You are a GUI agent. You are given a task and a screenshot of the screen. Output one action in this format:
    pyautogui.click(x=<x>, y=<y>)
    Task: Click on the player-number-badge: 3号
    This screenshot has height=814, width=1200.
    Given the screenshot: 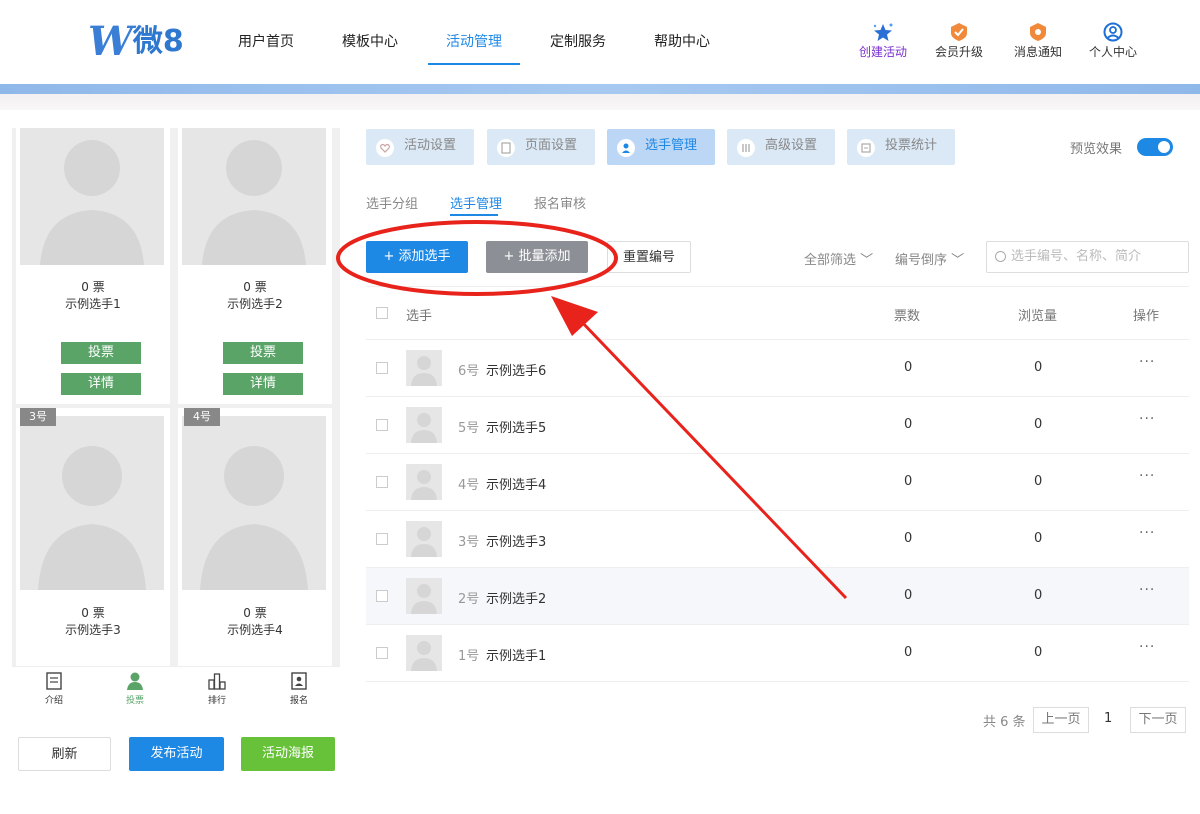 What is the action you would take?
    pyautogui.click(x=38, y=417)
    